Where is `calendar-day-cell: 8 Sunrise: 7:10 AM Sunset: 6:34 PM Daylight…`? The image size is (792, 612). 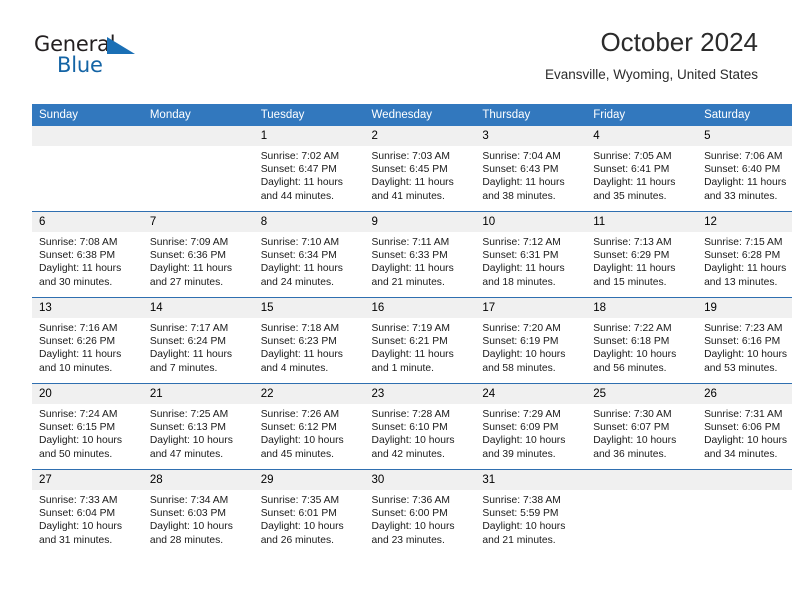 calendar-day-cell: 8 Sunrise: 7:10 AM Sunset: 6:34 PM Daylight… is located at coordinates (309, 254).